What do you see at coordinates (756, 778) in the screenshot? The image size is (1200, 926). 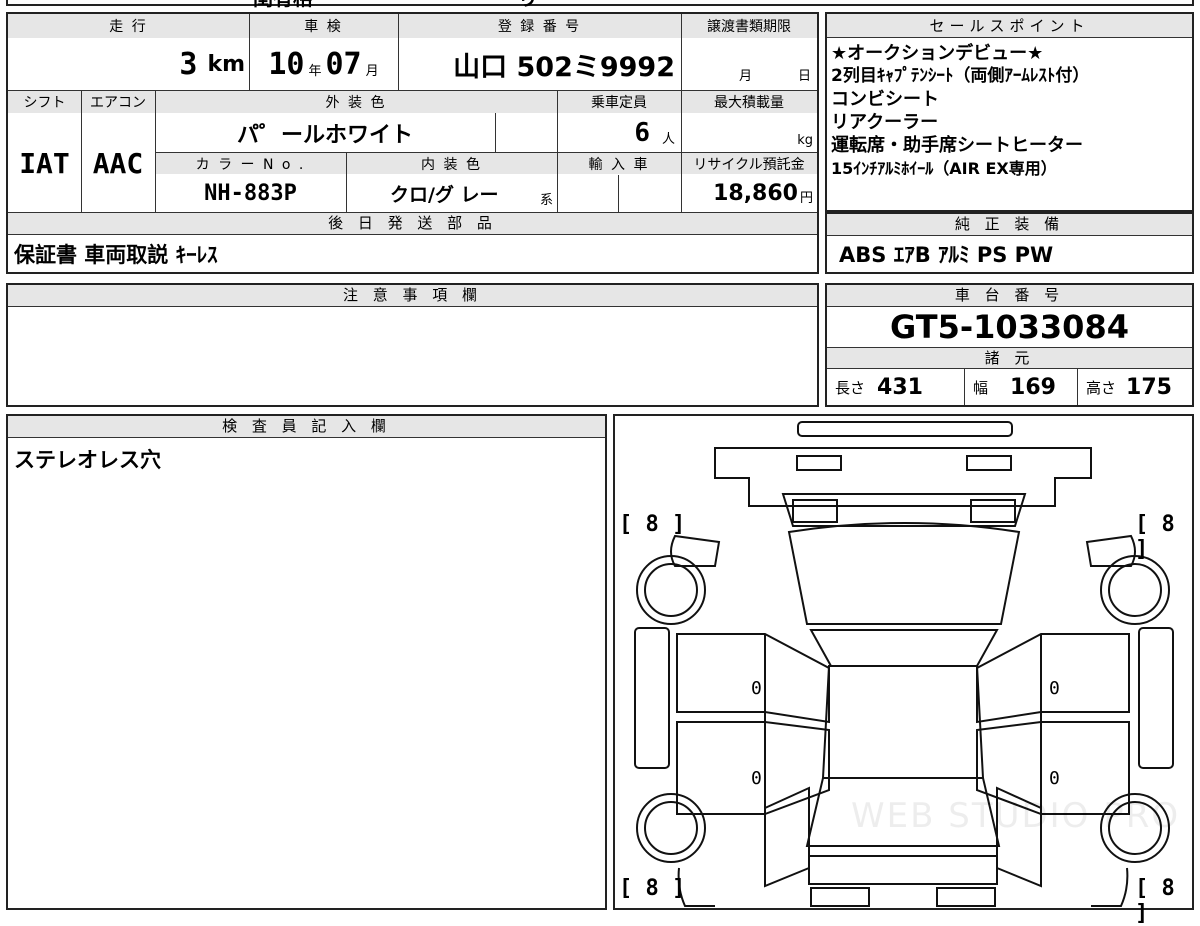 I see `left-rear-door-count: 0` at bounding box center [756, 778].